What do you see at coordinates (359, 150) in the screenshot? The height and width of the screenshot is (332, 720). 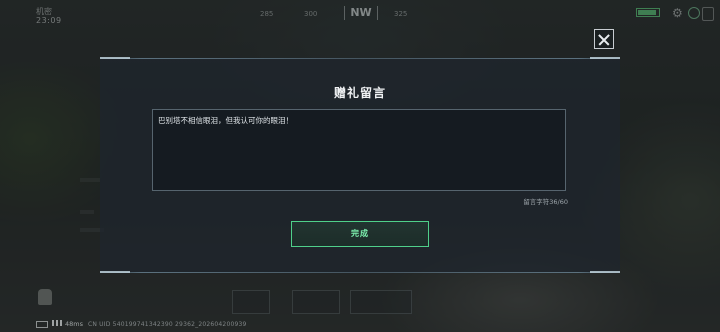 I see `message-textarea: 巴别塔不相信眼泪，但我认可你的眼泪！` at bounding box center [359, 150].